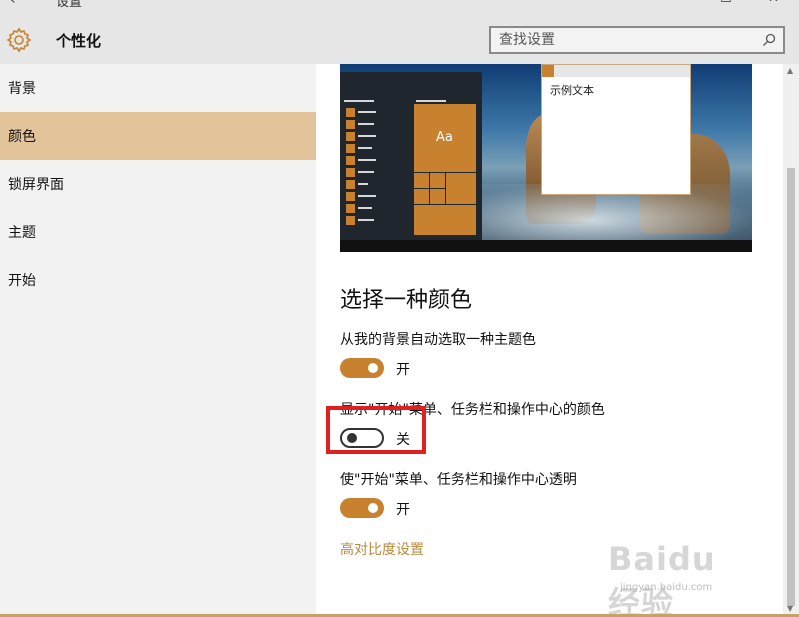  What do you see at coordinates (438, 340) in the screenshot?
I see `setting-label-auto-accent: 从我的背景自动选取一种主题色` at bounding box center [438, 340].